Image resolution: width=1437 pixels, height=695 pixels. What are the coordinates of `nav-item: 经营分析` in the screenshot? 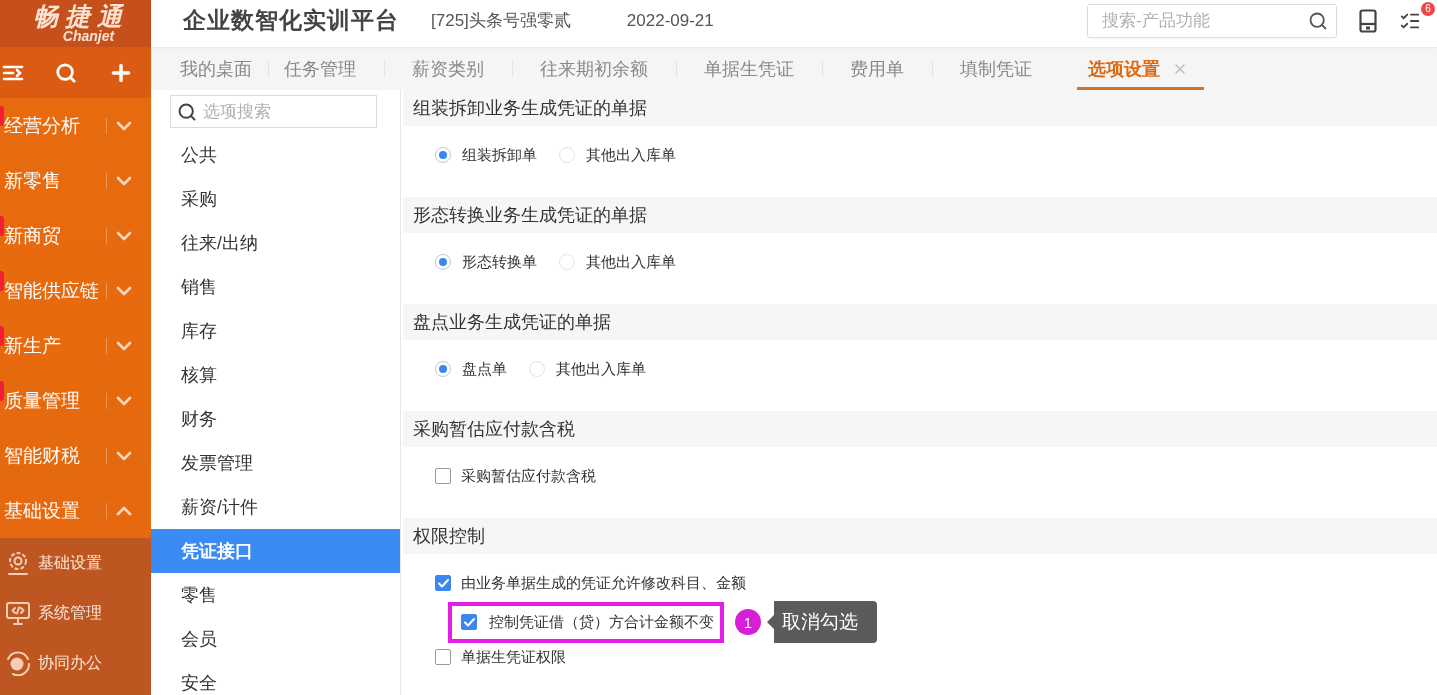 It's located at (75, 125).